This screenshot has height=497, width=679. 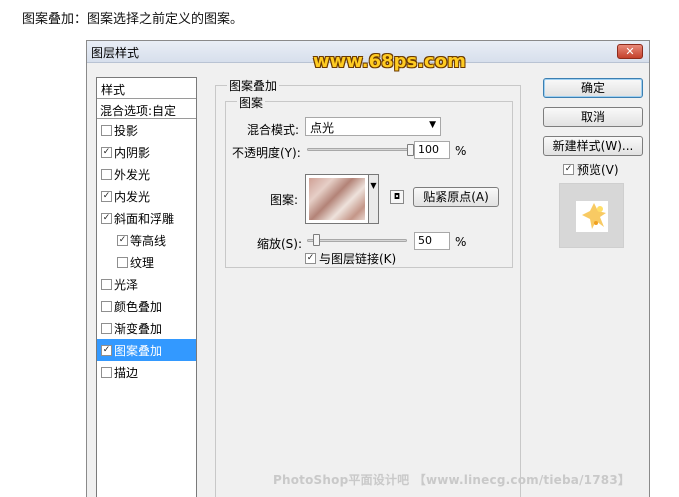 What do you see at coordinates (373, 126) in the screenshot?
I see `blend-mode-select: 点光 ▼` at bounding box center [373, 126].